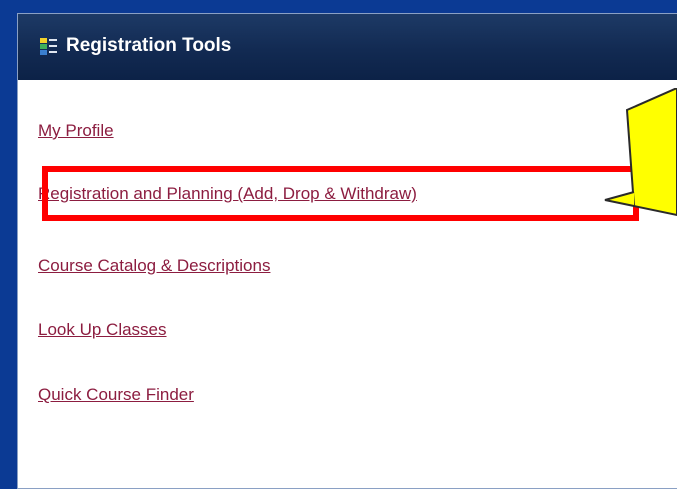 The height and width of the screenshot is (489, 677). What do you see at coordinates (149, 45) in the screenshot?
I see `panel-title: Registration Tools` at bounding box center [149, 45].